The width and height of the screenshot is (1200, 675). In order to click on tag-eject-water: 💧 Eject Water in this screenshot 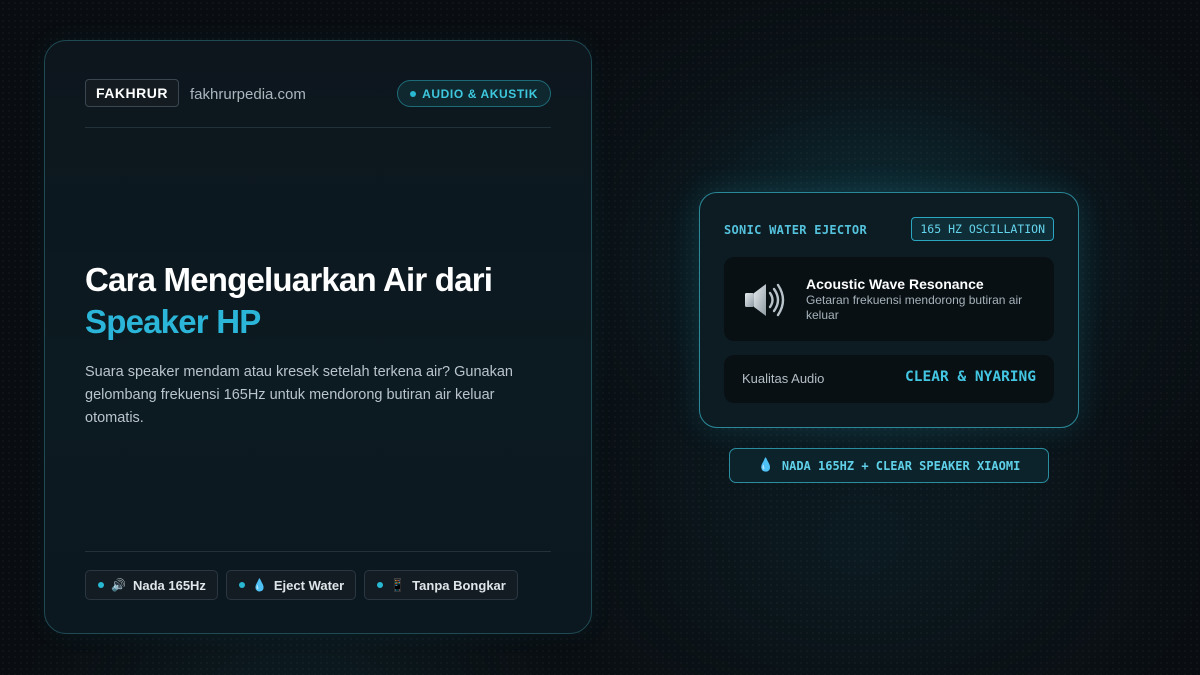, I will do `click(291, 585)`.